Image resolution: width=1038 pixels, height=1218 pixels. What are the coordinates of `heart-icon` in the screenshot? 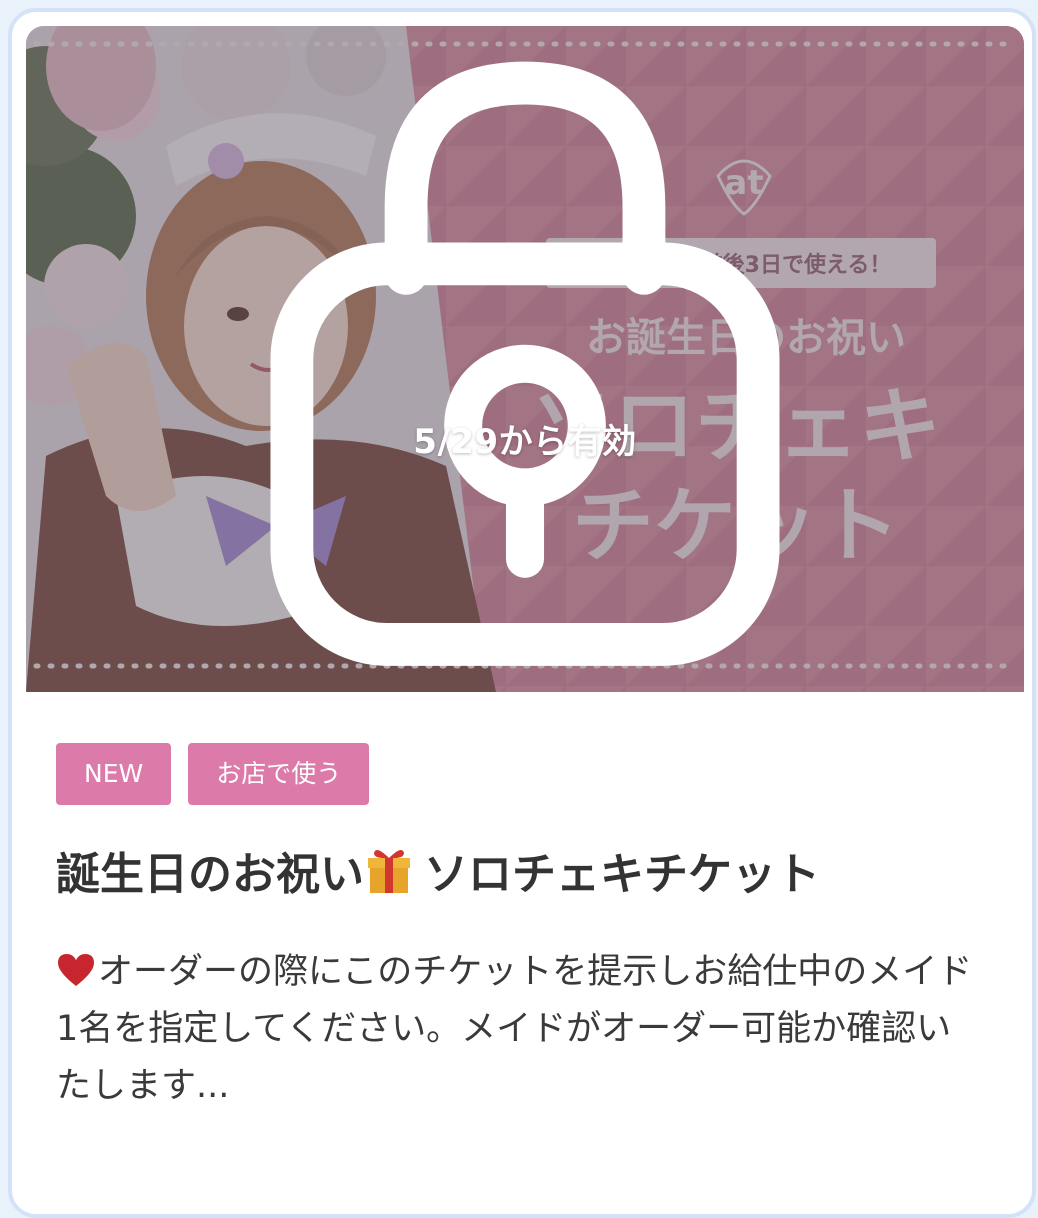 It's located at (76, 970).